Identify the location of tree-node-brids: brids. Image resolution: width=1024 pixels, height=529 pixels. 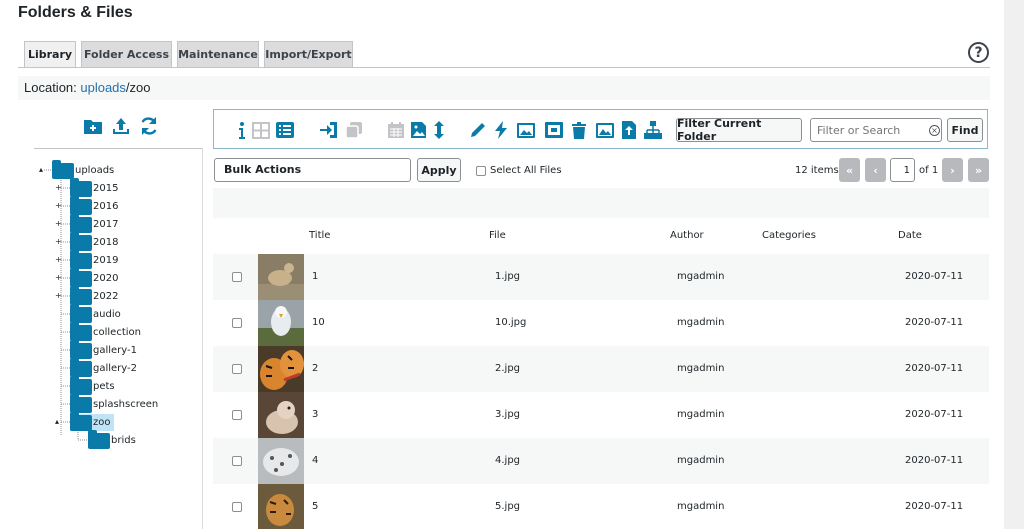
(112, 439).